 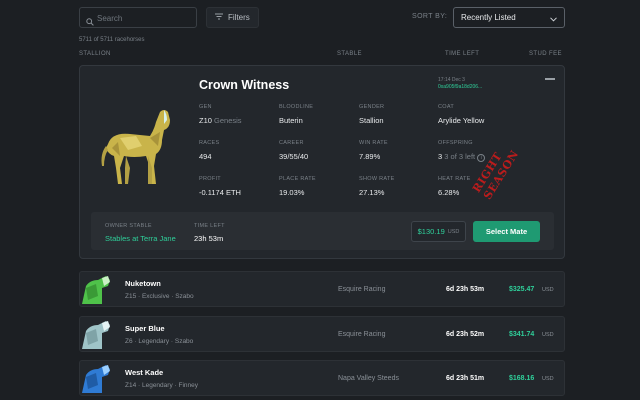 I want to click on search-input, so click(x=145, y=18).